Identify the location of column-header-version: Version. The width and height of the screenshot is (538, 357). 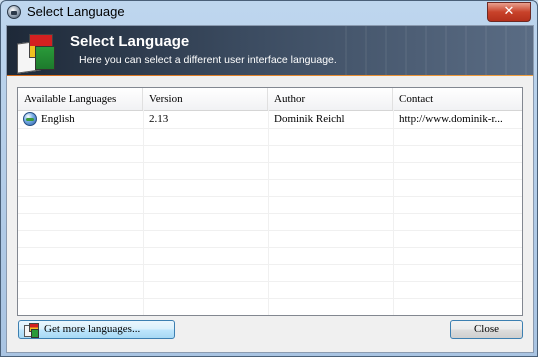
(205, 99).